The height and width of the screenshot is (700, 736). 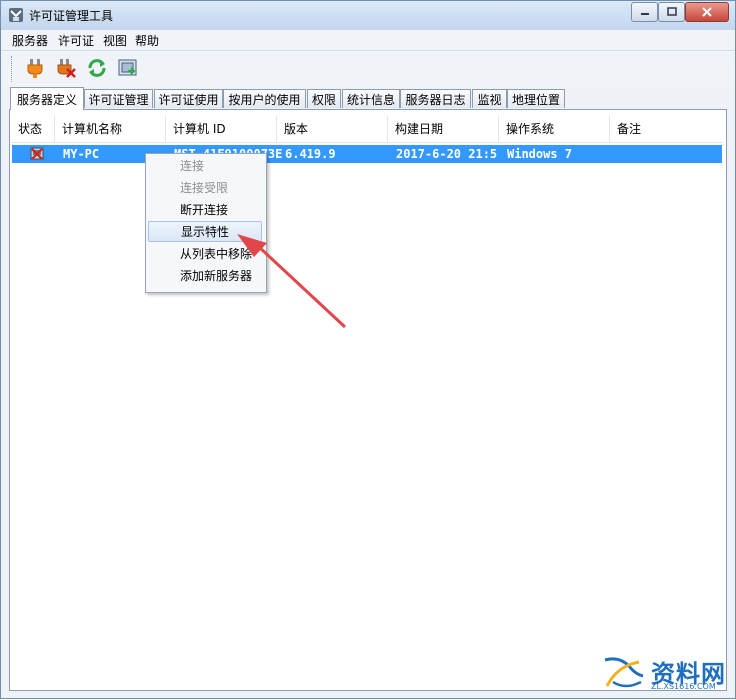 What do you see at coordinates (664, 673) in the screenshot?
I see `watermark-logo: 资料网 ZL.XS1616.COM` at bounding box center [664, 673].